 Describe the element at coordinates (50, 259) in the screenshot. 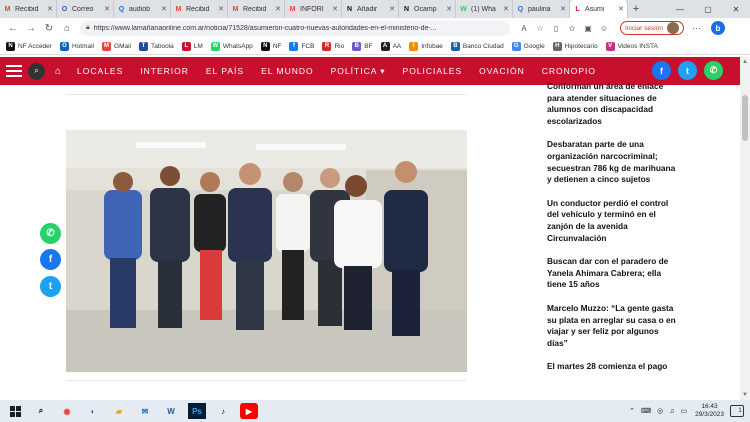

I see `share-facebook-icon: f` at that location.